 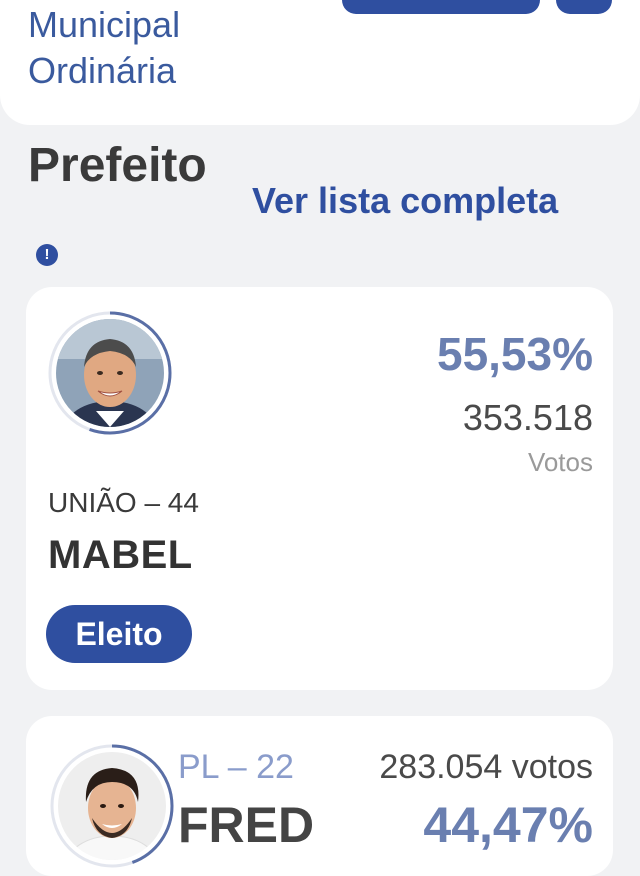 I want to click on section-title: Prefeito, so click(x=117, y=165).